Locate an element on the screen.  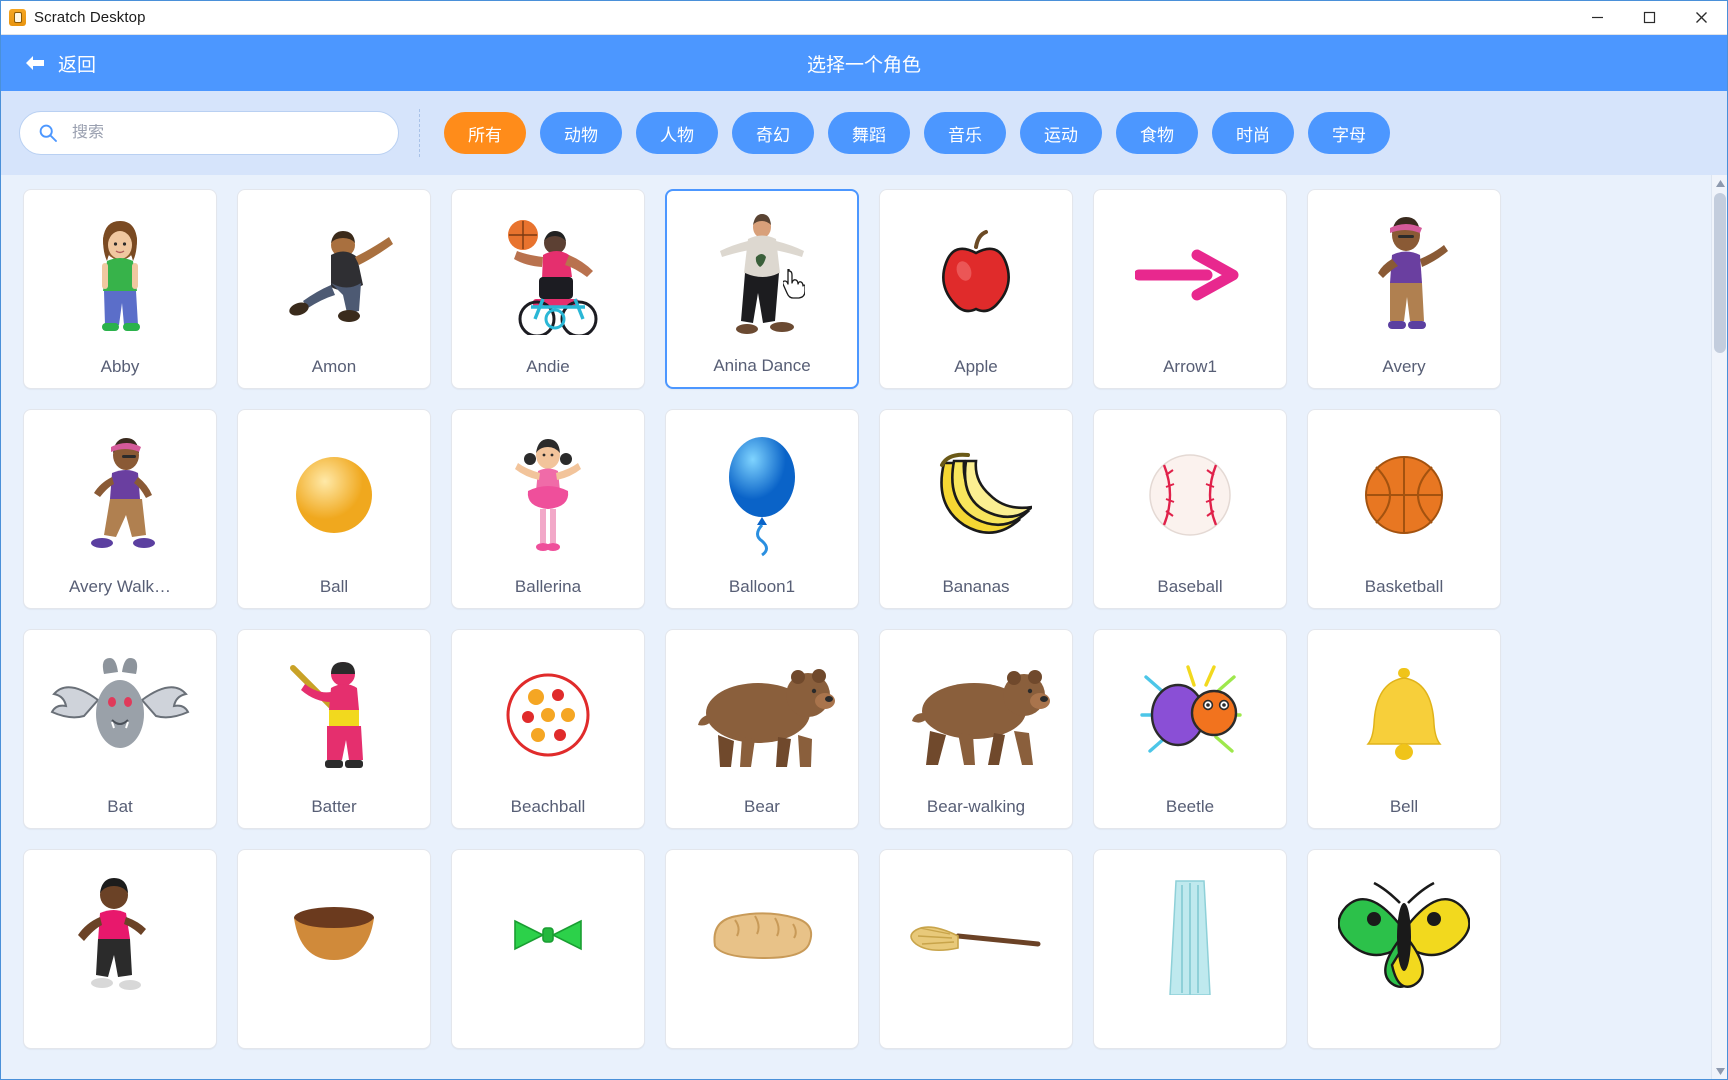
sprite-card: Bat is located at coordinates (120, 729).